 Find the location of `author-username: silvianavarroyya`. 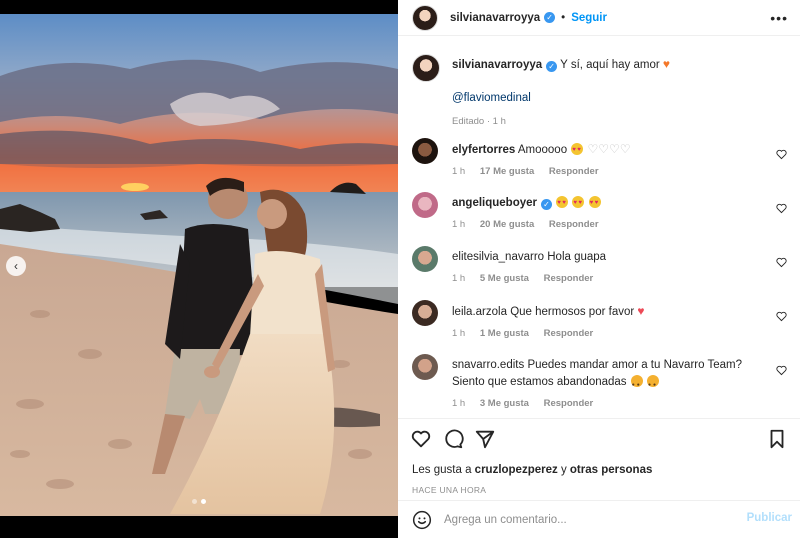

author-username: silvianavarroyya is located at coordinates (495, 18).